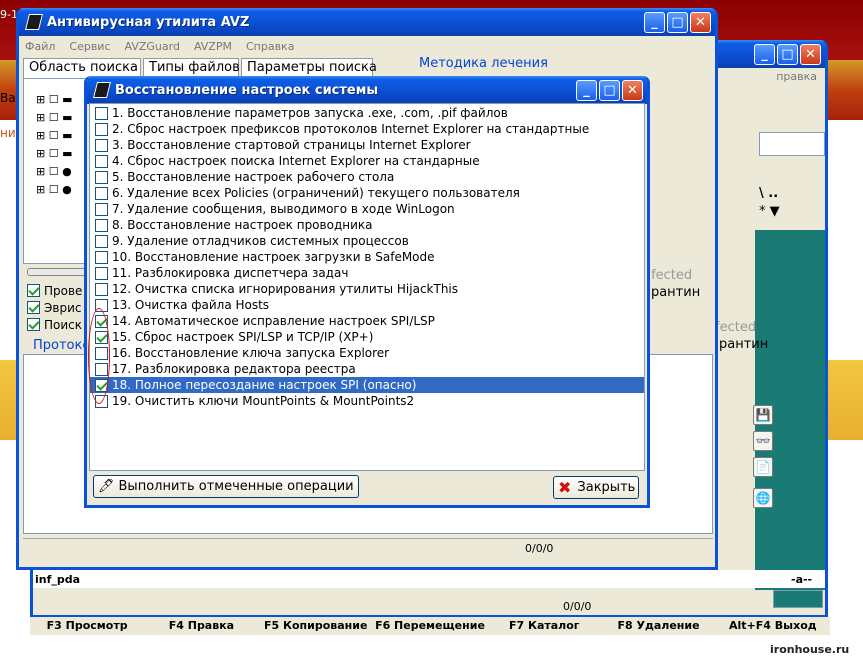 The image size is (863, 661). What do you see at coordinates (191, 305) in the screenshot?
I see `operation-label: 13. Очистка файла Hosts` at bounding box center [191, 305].